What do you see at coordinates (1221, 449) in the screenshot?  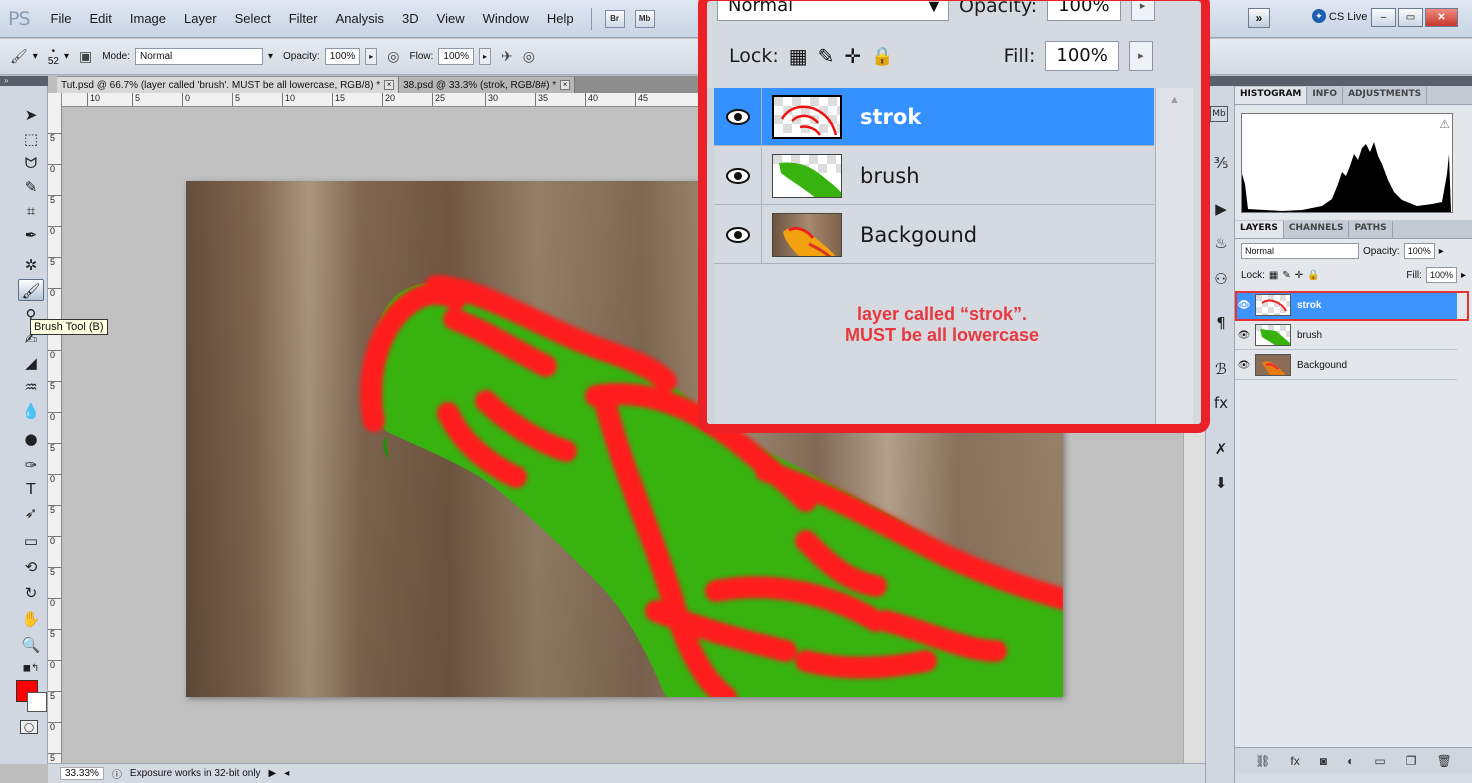 I see `tool-presets-panel-icon: ✗` at bounding box center [1221, 449].